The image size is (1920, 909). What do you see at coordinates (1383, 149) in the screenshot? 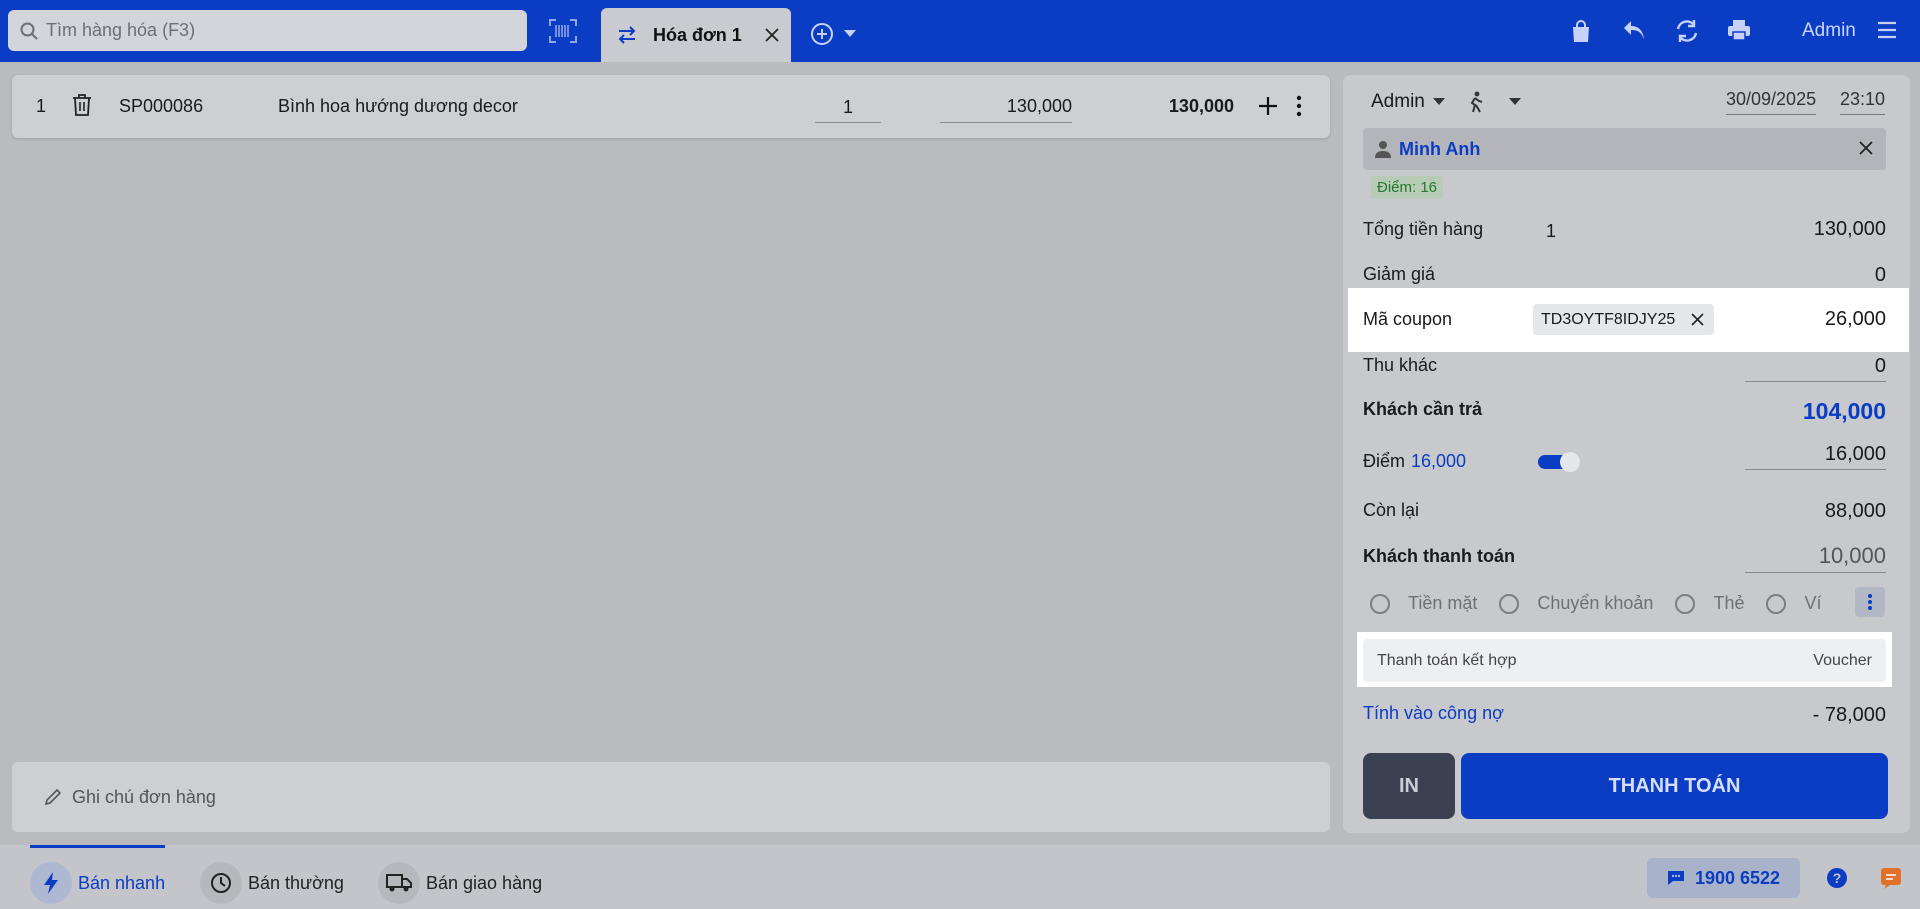
I see `person-icon` at bounding box center [1383, 149].